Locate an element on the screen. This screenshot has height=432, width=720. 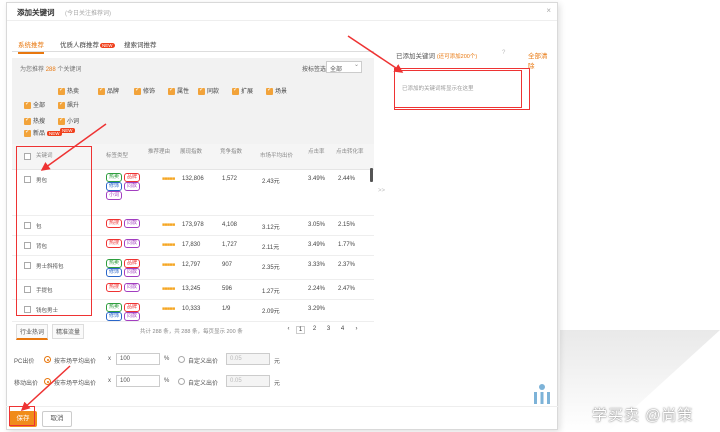
pc-market-label: 按市场平均出价 is located at coordinates (75, 362).